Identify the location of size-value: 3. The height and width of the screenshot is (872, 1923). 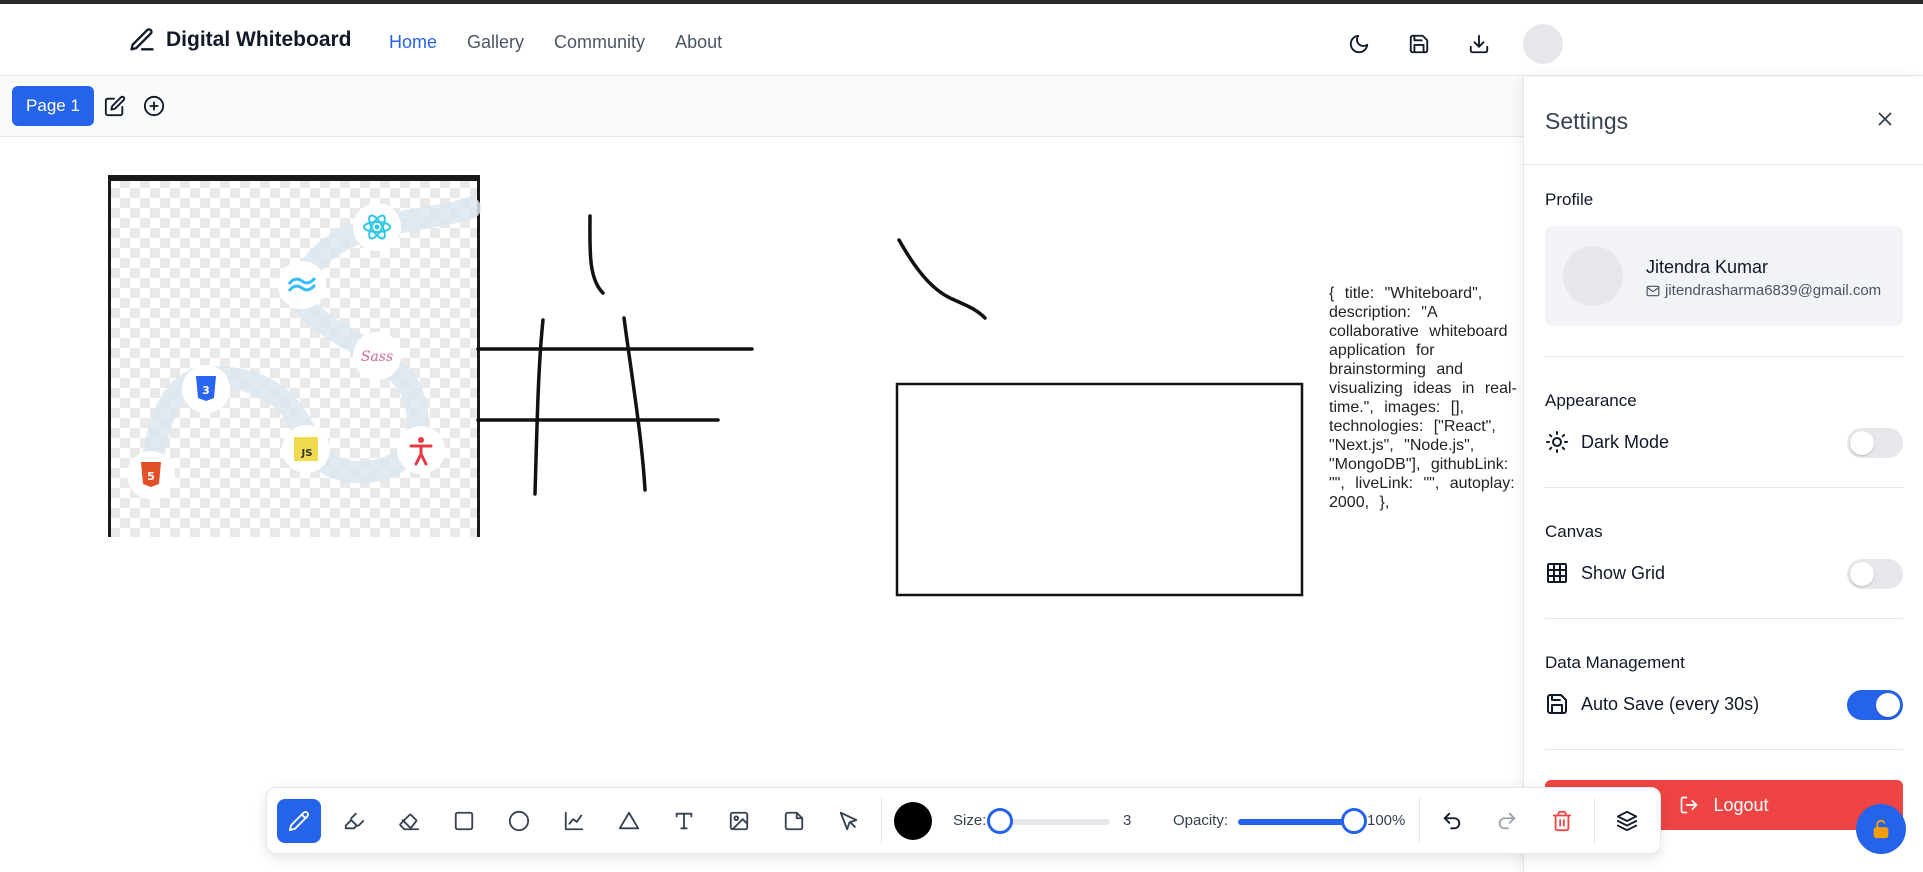
(1127, 820).